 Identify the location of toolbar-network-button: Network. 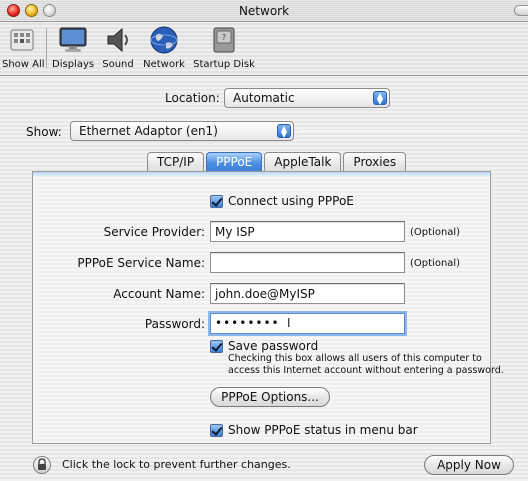
(164, 47).